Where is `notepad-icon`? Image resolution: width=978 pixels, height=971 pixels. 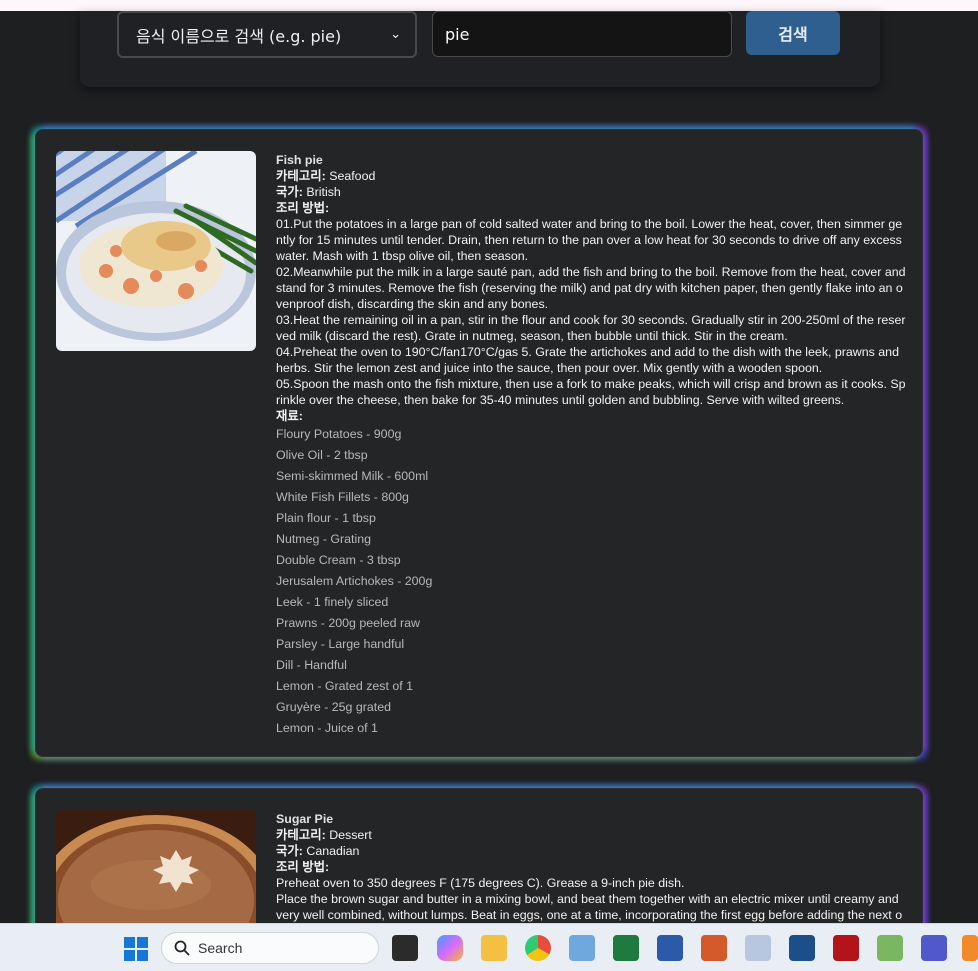 notepad-icon is located at coordinates (802, 948).